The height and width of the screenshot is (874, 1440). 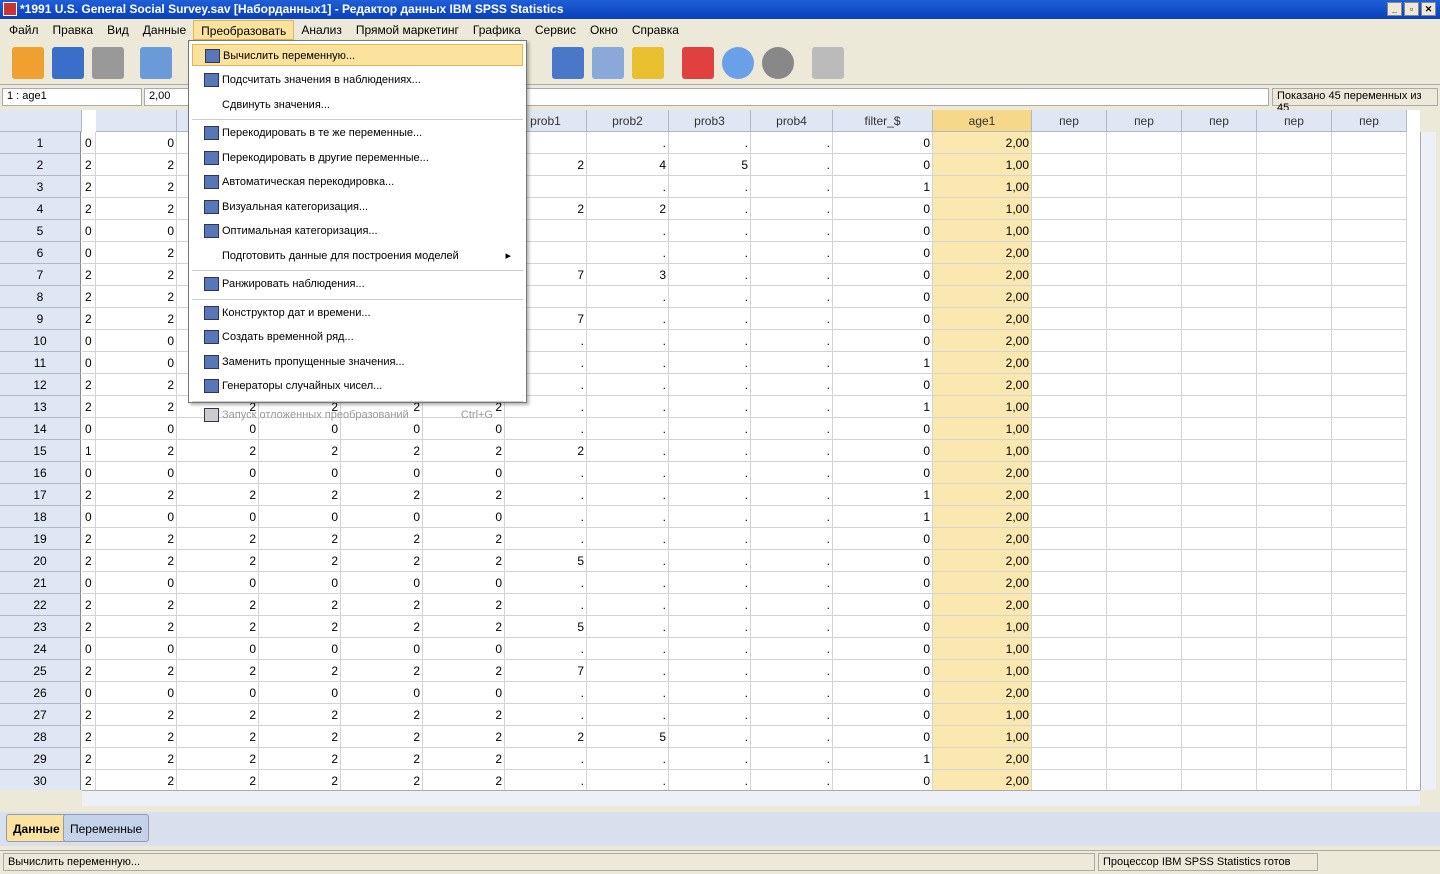 I want to click on tab-data: Данные, so click(x=36, y=828).